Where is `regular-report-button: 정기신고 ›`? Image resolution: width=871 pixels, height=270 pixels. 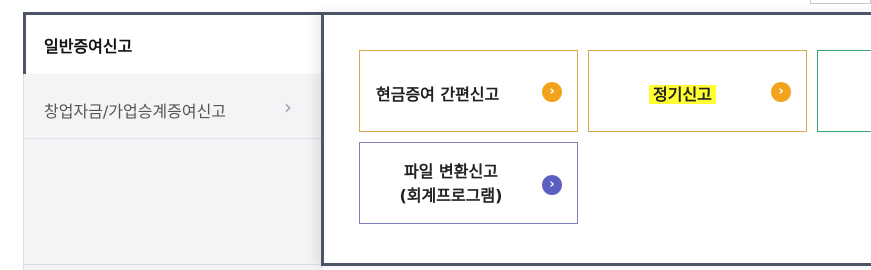 regular-report-button: 정기신고 › is located at coordinates (697, 91).